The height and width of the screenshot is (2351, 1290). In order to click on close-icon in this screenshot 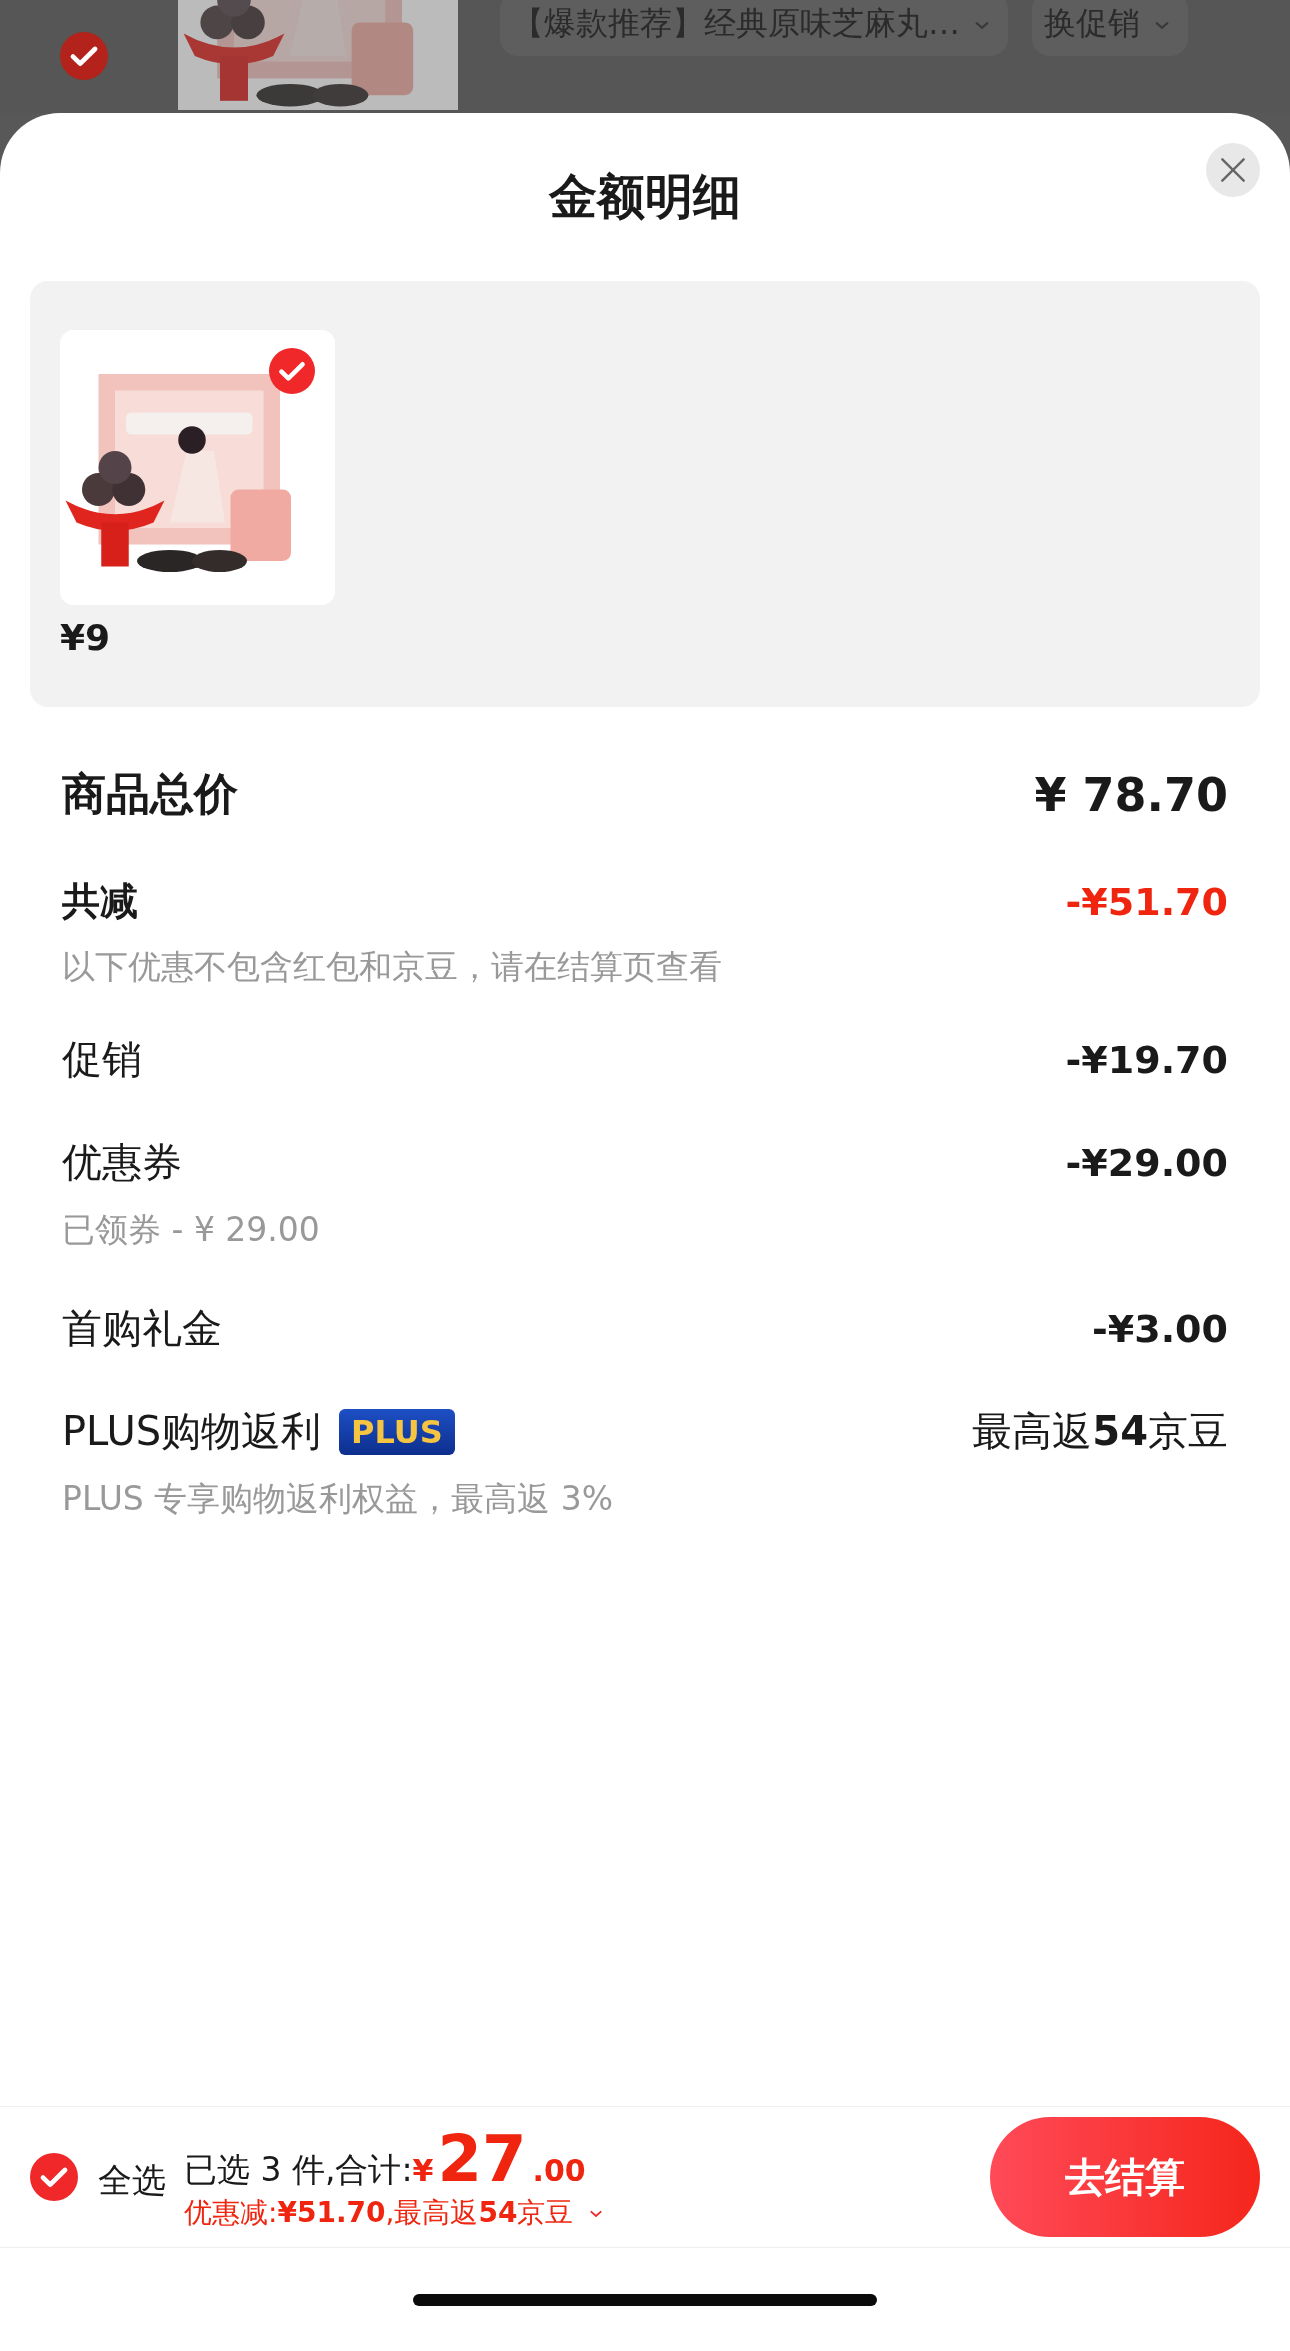, I will do `click(1233, 170)`.